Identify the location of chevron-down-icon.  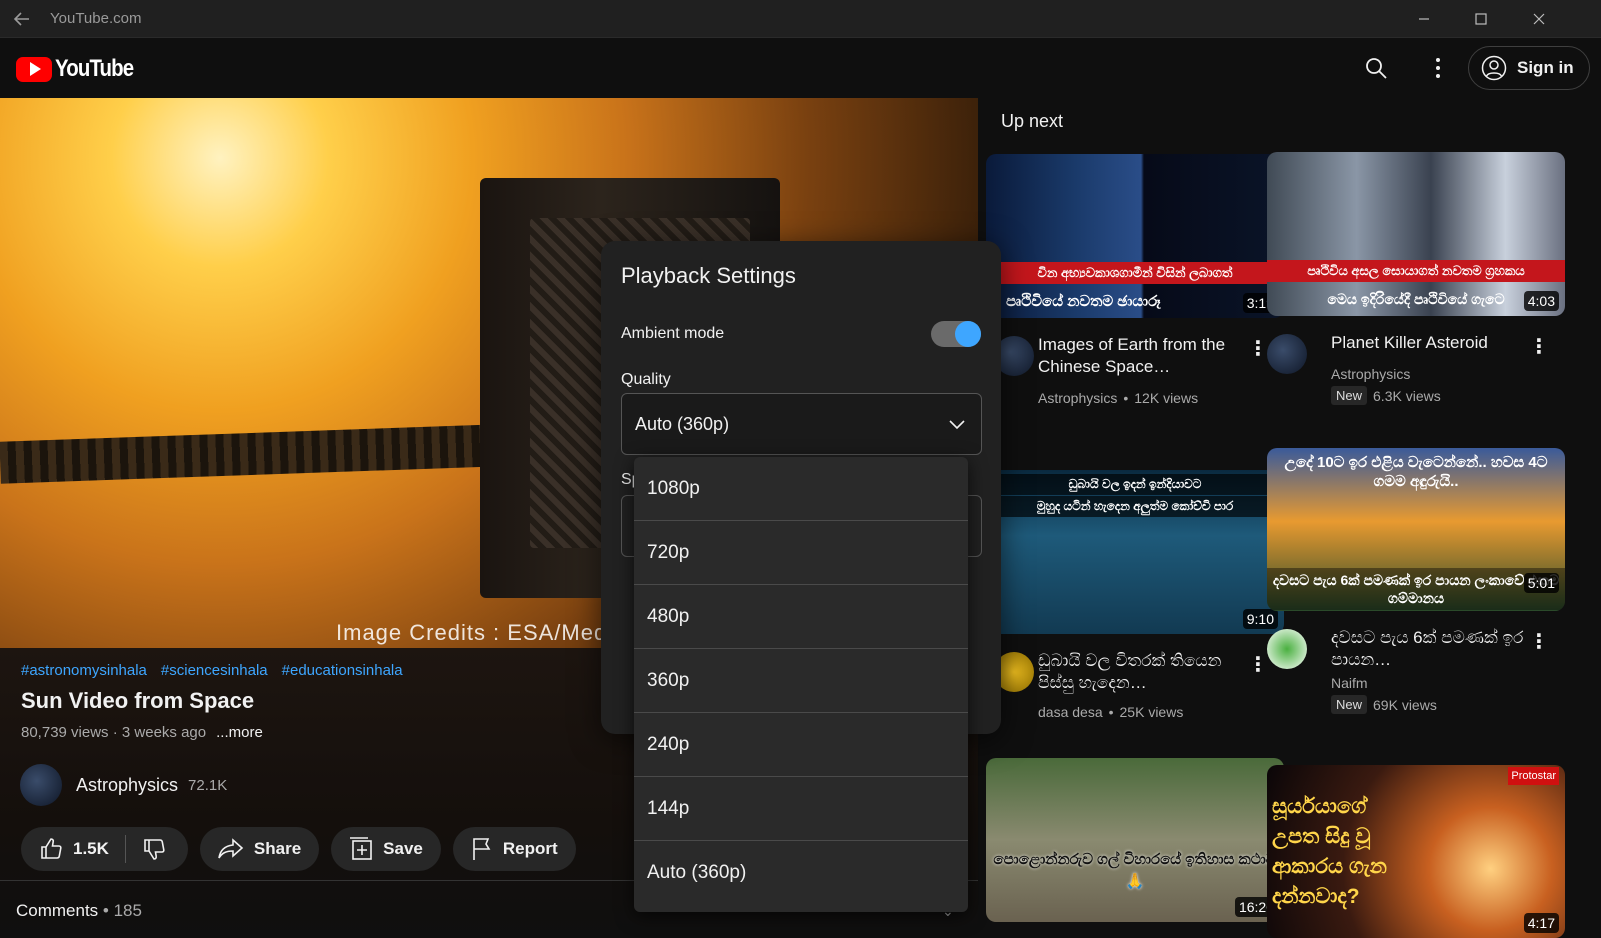
(957, 425).